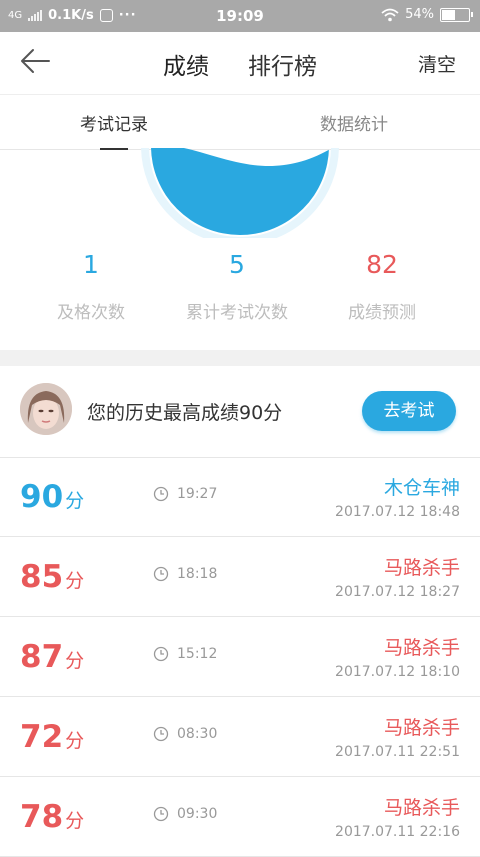 Image resolution: width=480 pixels, height=857 pixels. What do you see at coordinates (240, 497) in the screenshot?
I see `exam-record-row: 90 分 19:27 木仓车神 2017.07.12 18:48` at bounding box center [240, 497].